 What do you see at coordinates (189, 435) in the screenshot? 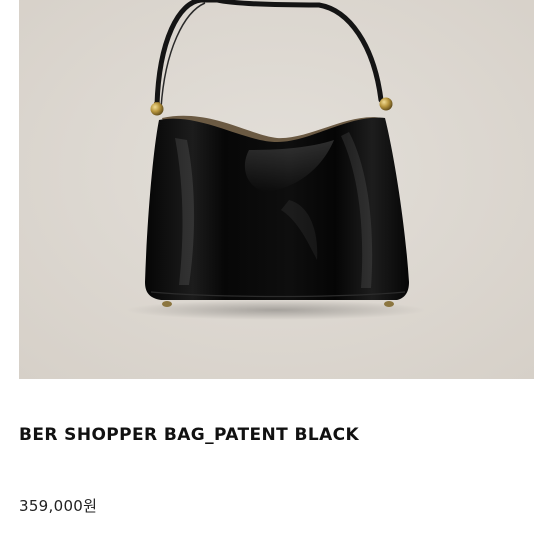
I see `product-name: BER SHOPPER BAG_PATENT BLACK` at bounding box center [189, 435].